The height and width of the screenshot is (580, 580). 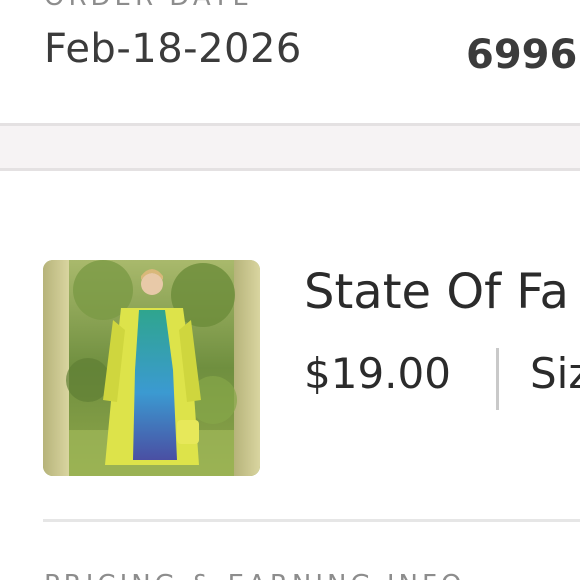 I want to click on section-separator, so click(x=290, y=147).